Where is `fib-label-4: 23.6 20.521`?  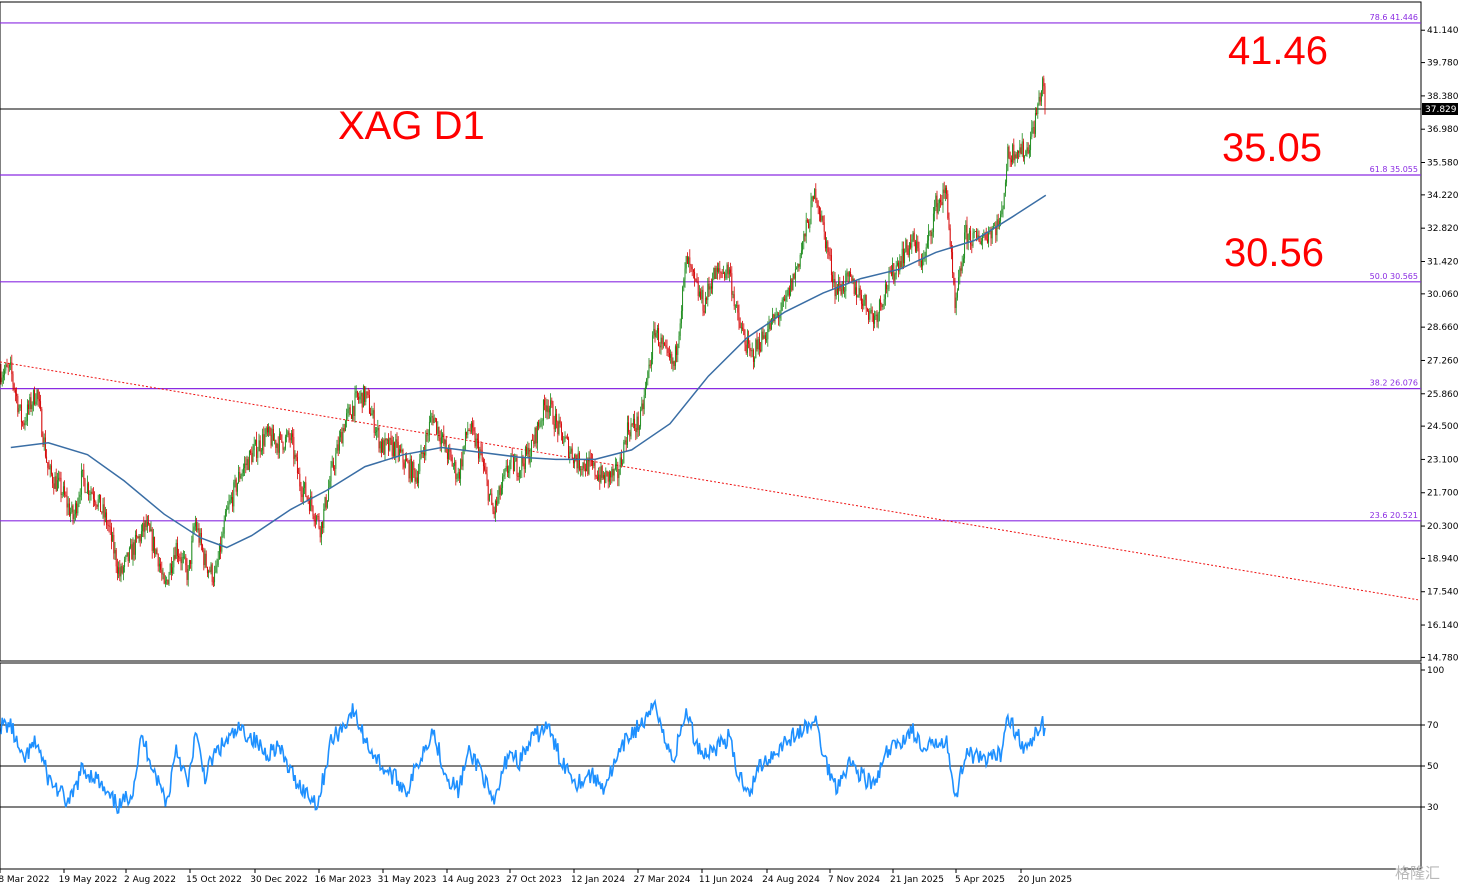 fib-label-4: 23.6 20.521 is located at coordinates (1394, 515).